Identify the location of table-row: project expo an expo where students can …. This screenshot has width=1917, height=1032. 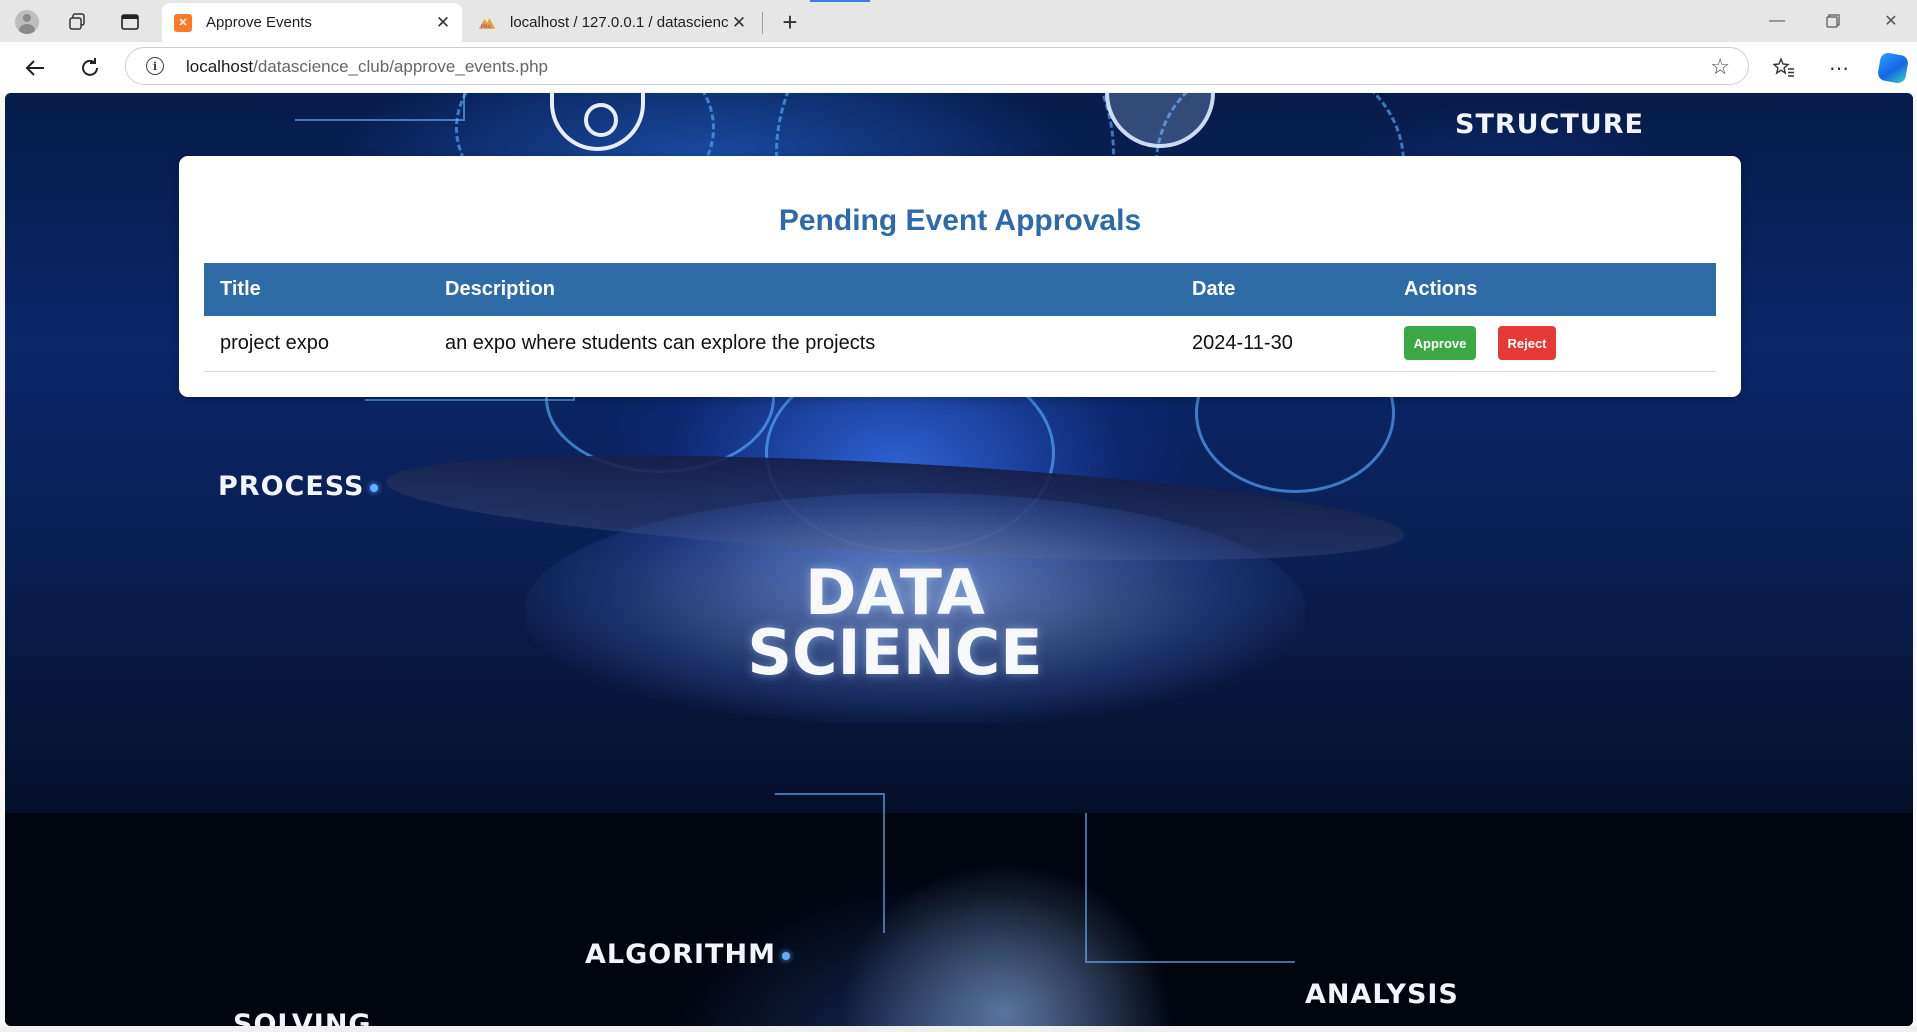
(960, 344).